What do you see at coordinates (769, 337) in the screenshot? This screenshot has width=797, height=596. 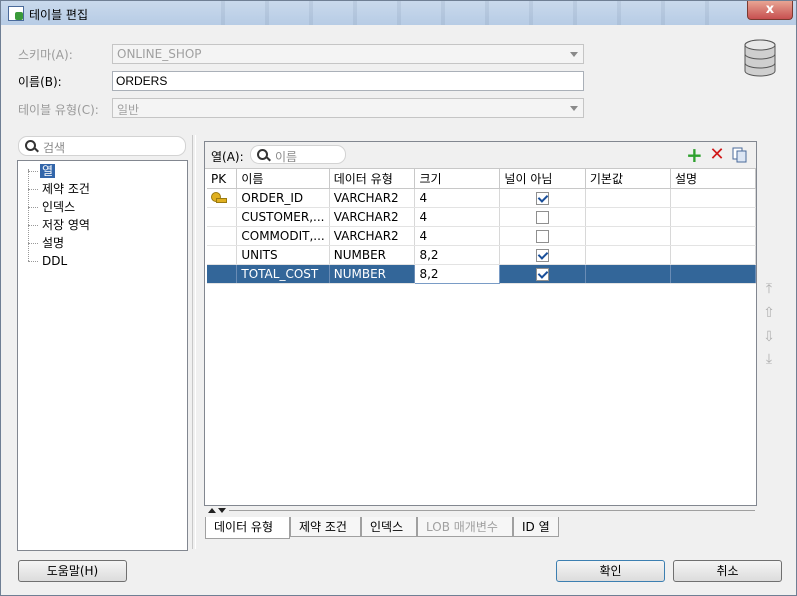 I see `move-down-icon: ⇩` at bounding box center [769, 337].